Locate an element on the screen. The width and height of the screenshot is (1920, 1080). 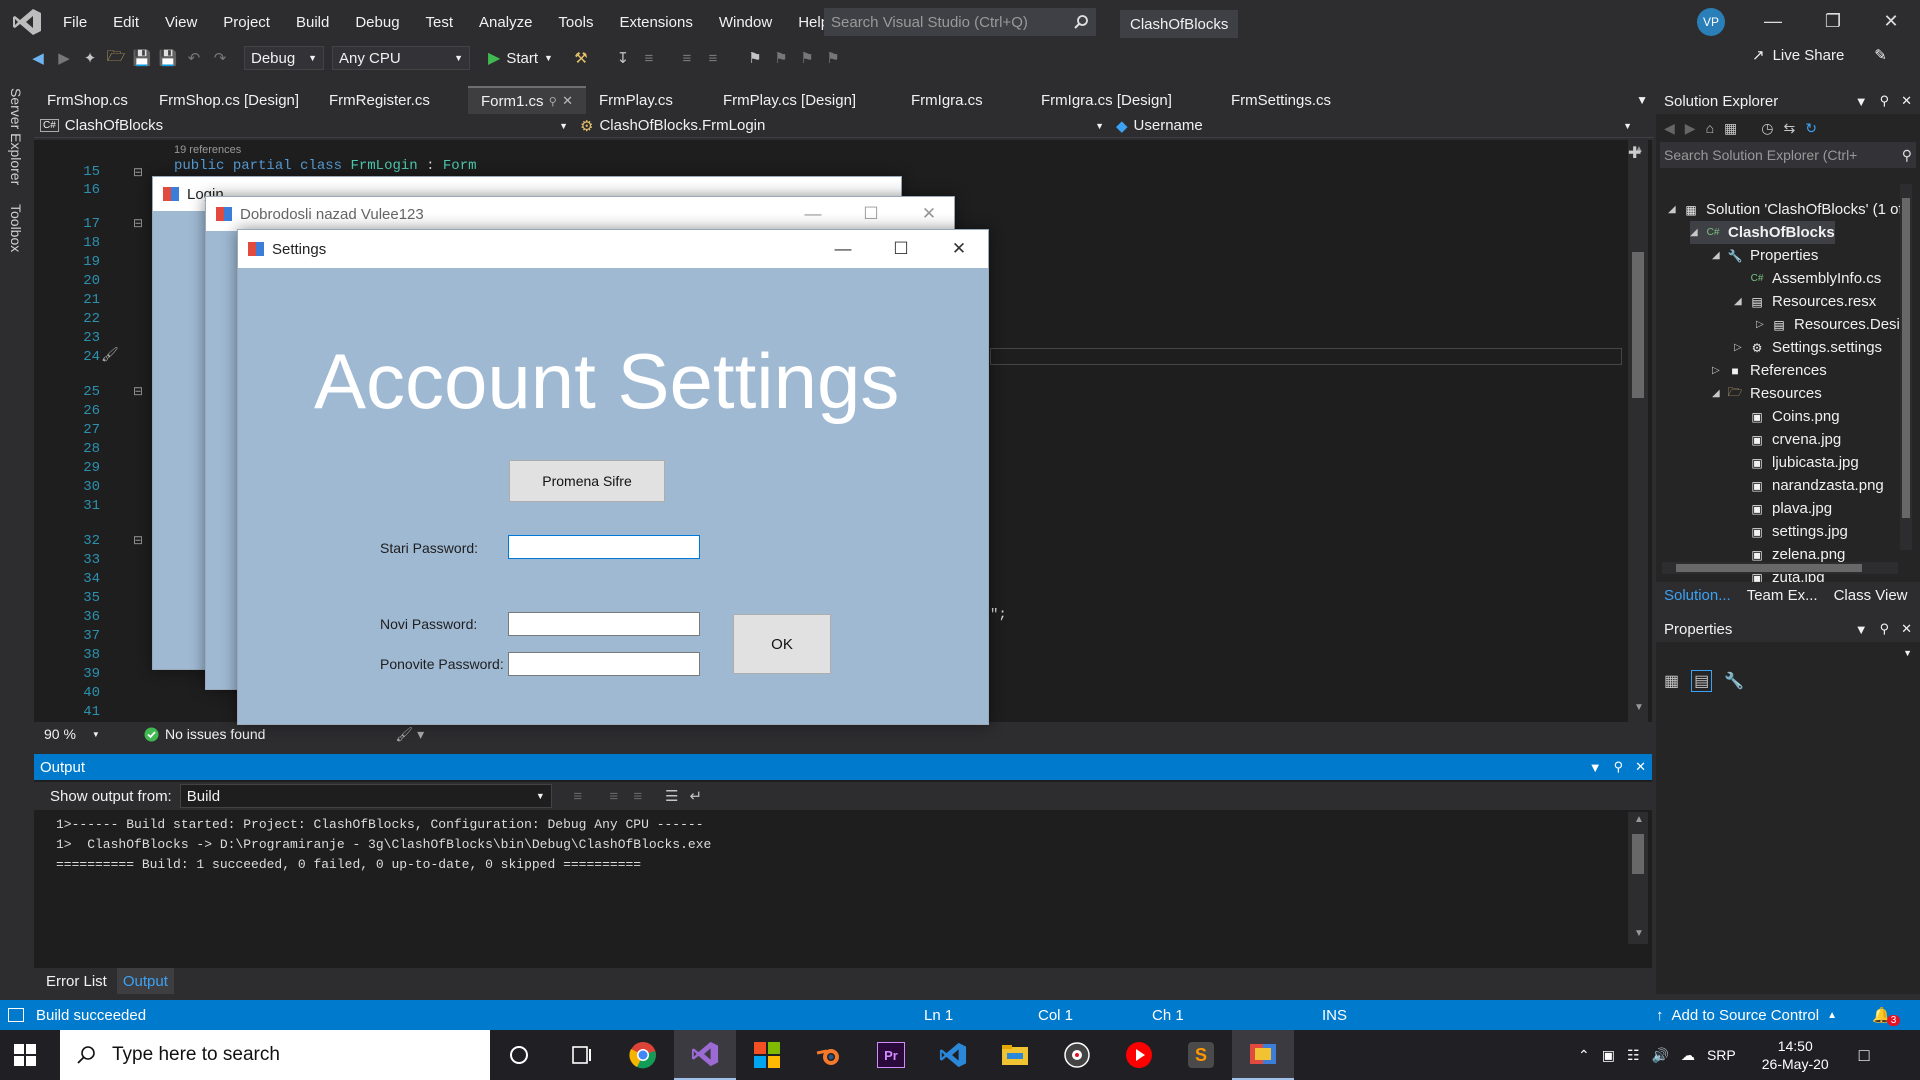
tab-class-view: Class View is located at coordinates (1871, 595).